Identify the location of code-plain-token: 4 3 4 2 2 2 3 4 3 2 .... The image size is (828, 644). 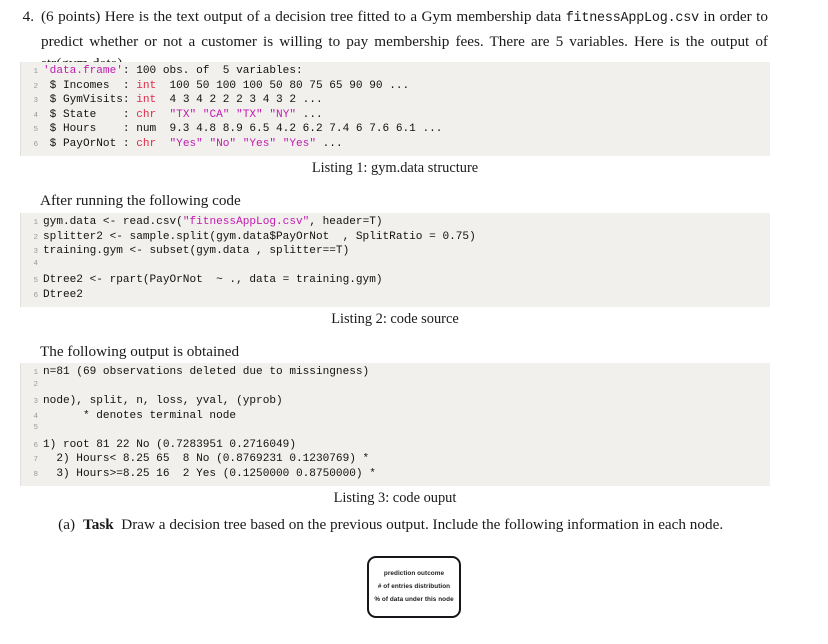
(239, 100).